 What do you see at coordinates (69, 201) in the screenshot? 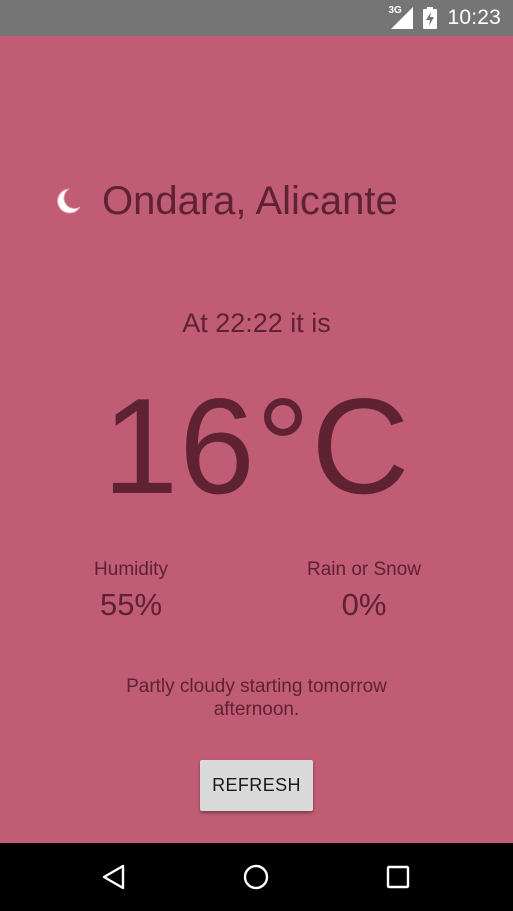
I see `moon-icon` at bounding box center [69, 201].